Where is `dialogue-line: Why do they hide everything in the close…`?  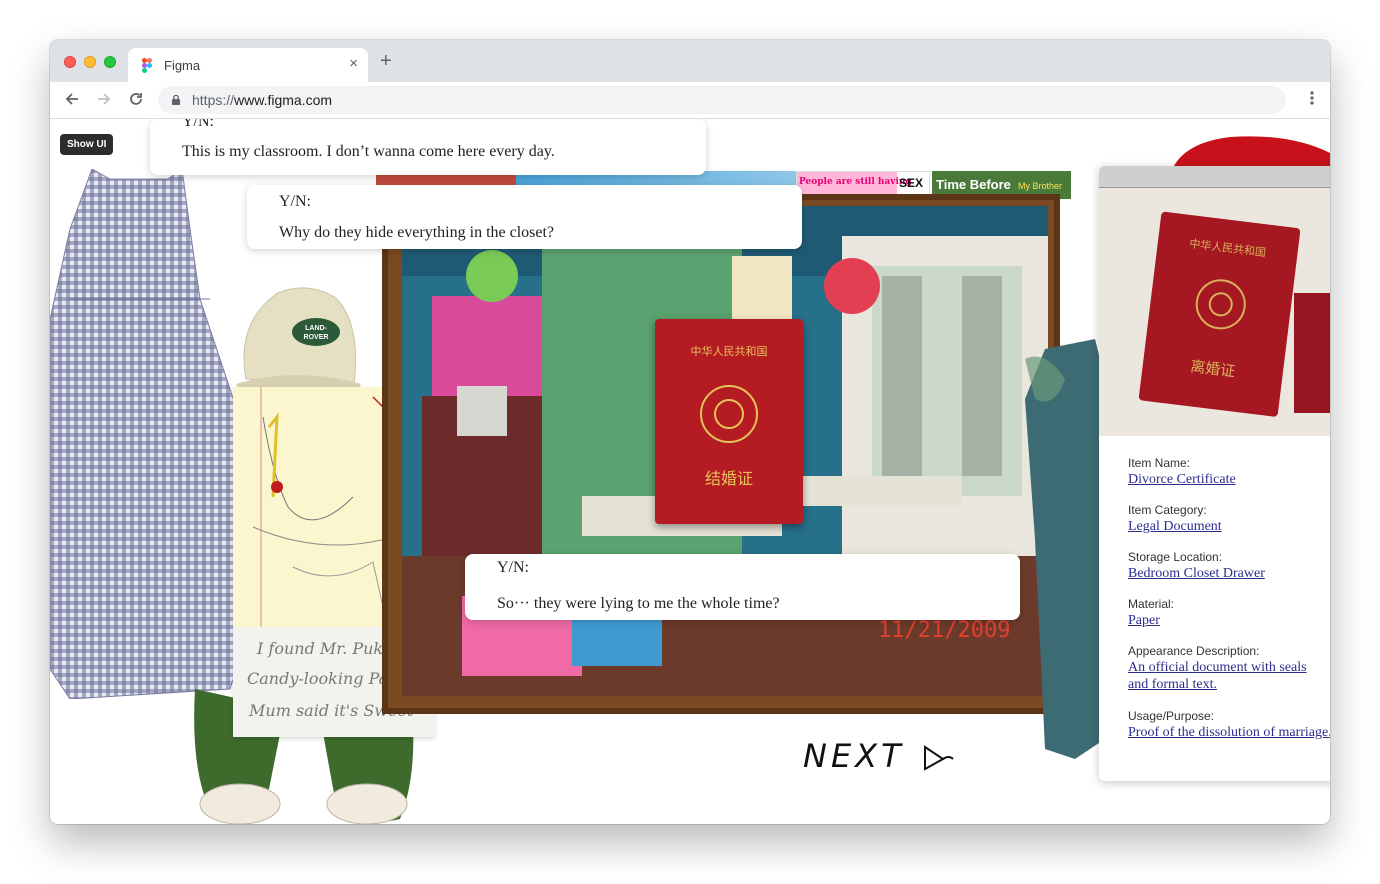
dialogue-line: Why do they hide everything in the close… is located at coordinates (417, 232).